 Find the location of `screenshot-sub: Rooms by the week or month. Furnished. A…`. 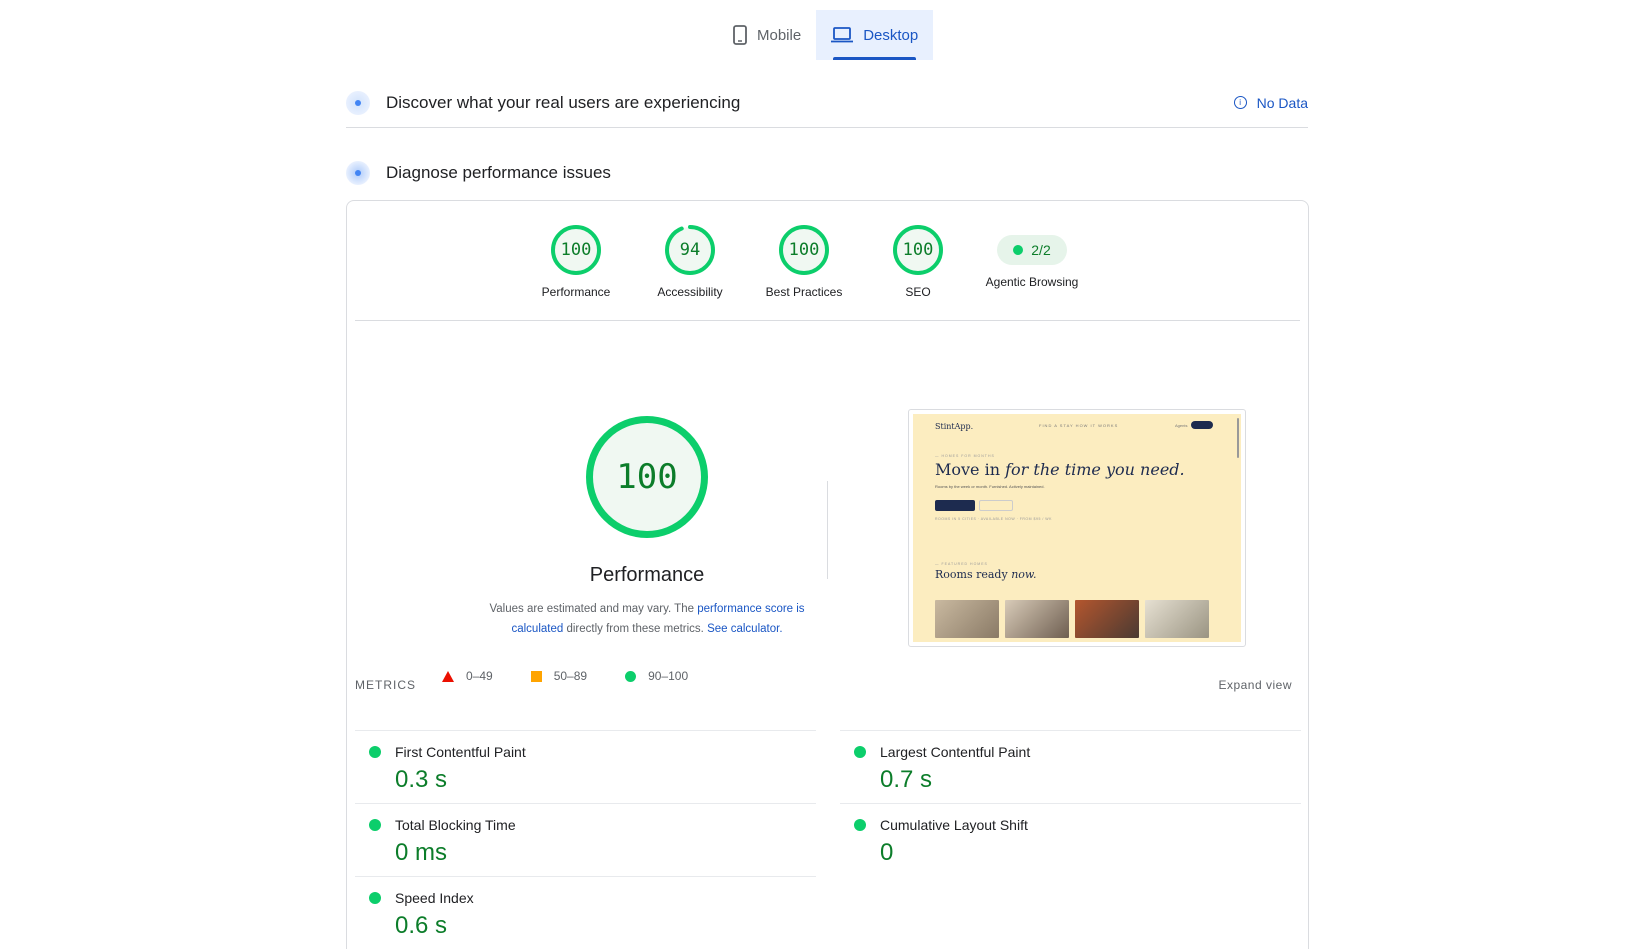

screenshot-sub: Rooms by the week or month. Furnished. A… is located at coordinates (990, 486).